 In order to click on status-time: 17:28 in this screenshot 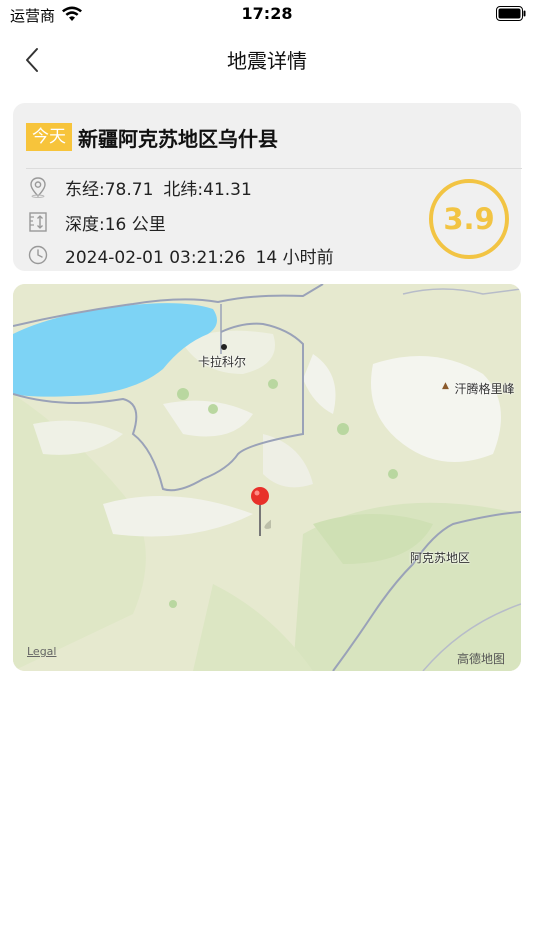, I will do `click(267, 13)`.